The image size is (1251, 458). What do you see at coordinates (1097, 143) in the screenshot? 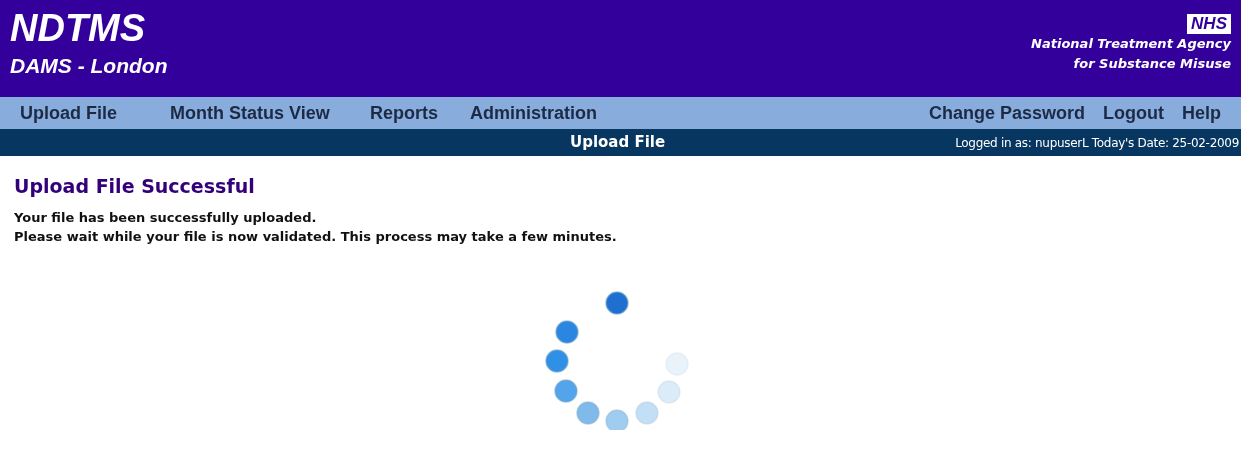
I see `login-info: Logged in as: nupuserL Today's Date: 25-02-2009` at bounding box center [1097, 143].